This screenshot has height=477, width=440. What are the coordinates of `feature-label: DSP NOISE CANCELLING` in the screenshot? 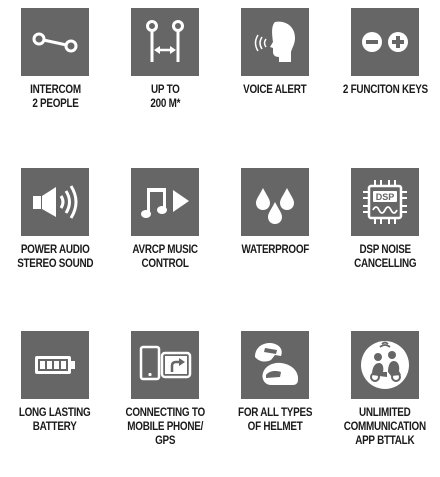 It's located at (385, 257).